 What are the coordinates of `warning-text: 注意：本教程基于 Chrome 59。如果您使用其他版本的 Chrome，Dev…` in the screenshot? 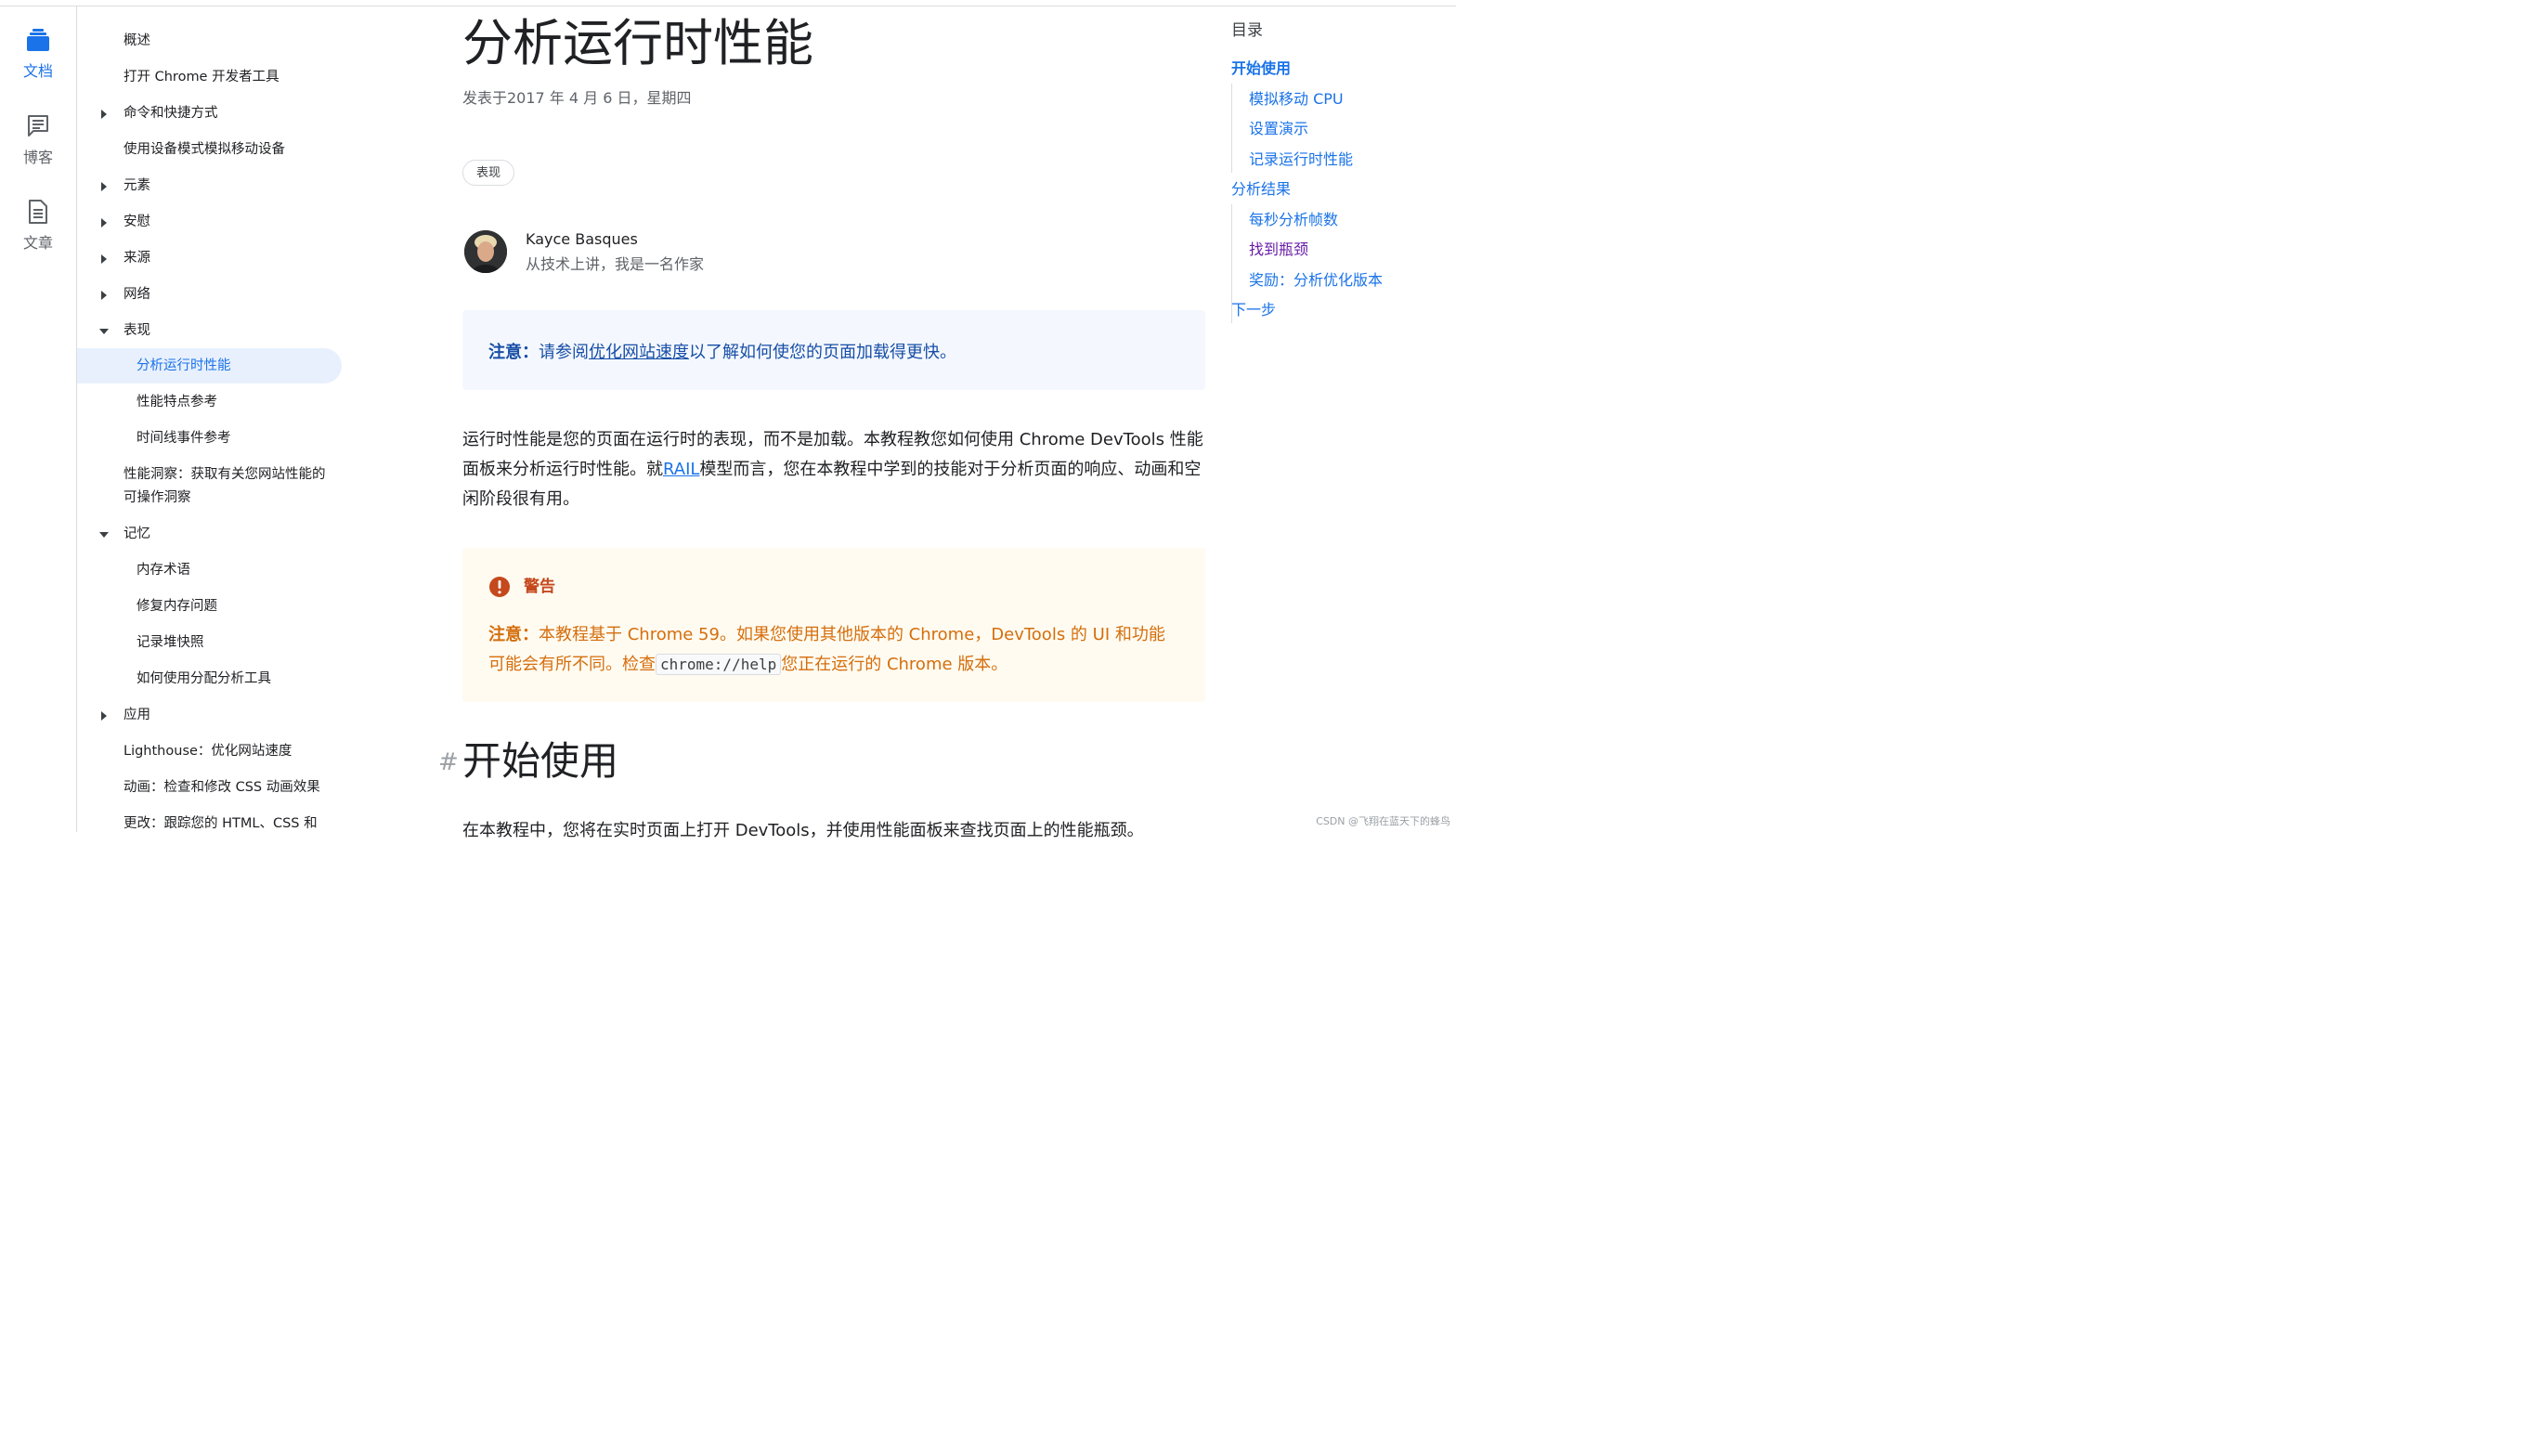 It's located at (833, 650).